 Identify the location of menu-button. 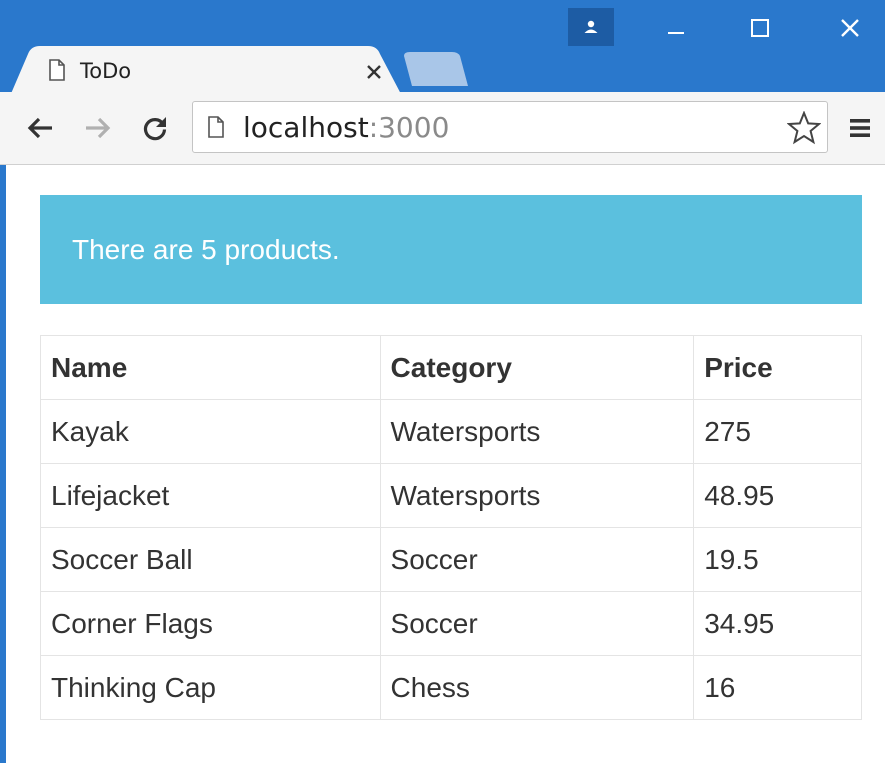
(860, 128).